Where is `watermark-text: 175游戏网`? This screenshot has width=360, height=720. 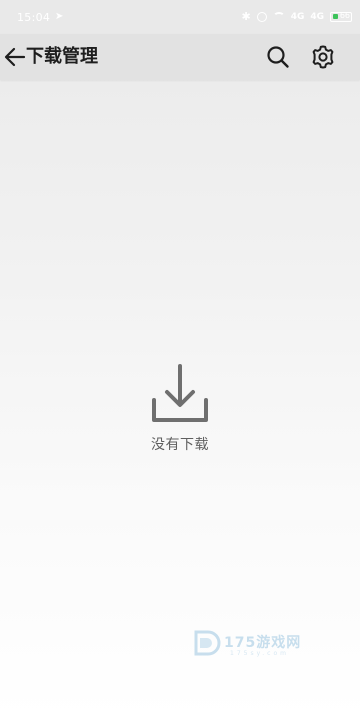 watermark-text: 175游戏网 is located at coordinates (263, 643).